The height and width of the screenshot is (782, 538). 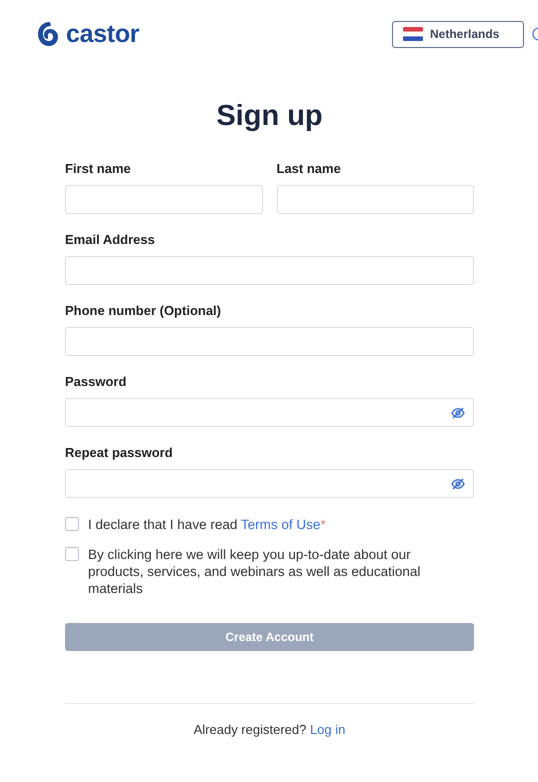 I want to click on field-label: Last name, so click(x=309, y=168).